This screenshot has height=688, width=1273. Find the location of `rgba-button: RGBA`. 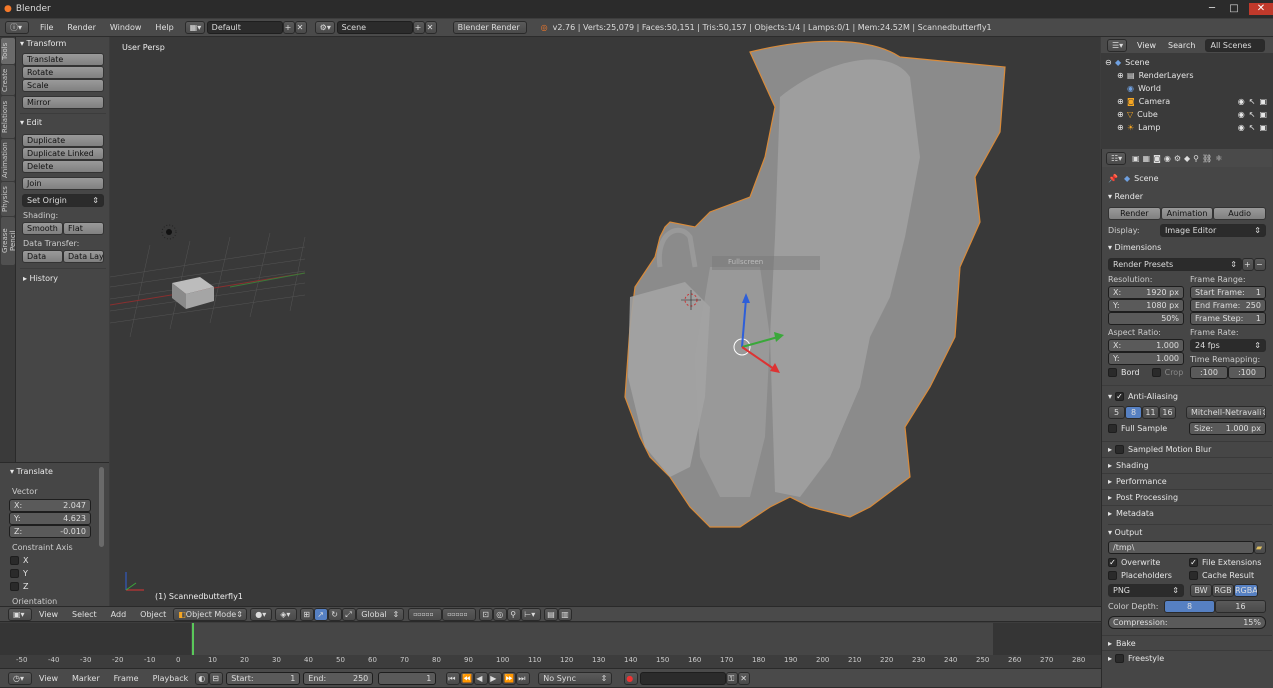

rgba-button: RGBA is located at coordinates (1246, 590).